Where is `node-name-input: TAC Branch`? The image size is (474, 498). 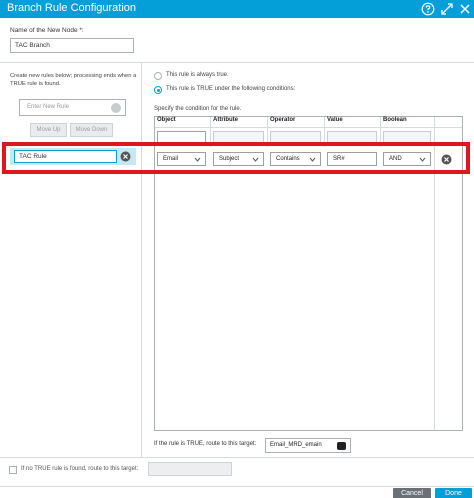 node-name-input: TAC Branch is located at coordinates (72, 45).